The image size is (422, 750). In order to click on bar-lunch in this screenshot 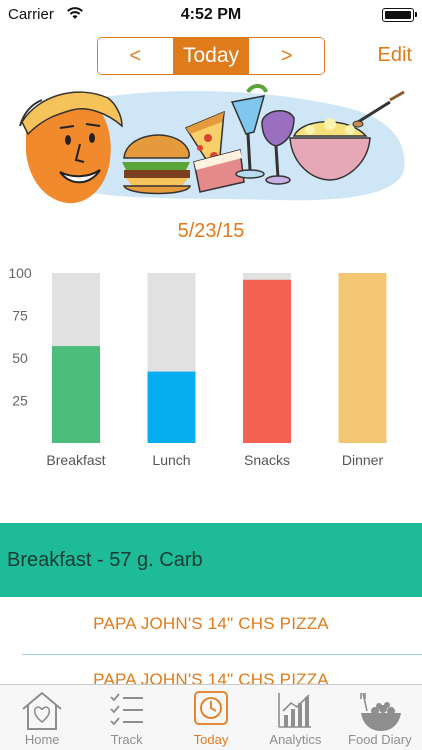, I will do `click(171, 407)`.